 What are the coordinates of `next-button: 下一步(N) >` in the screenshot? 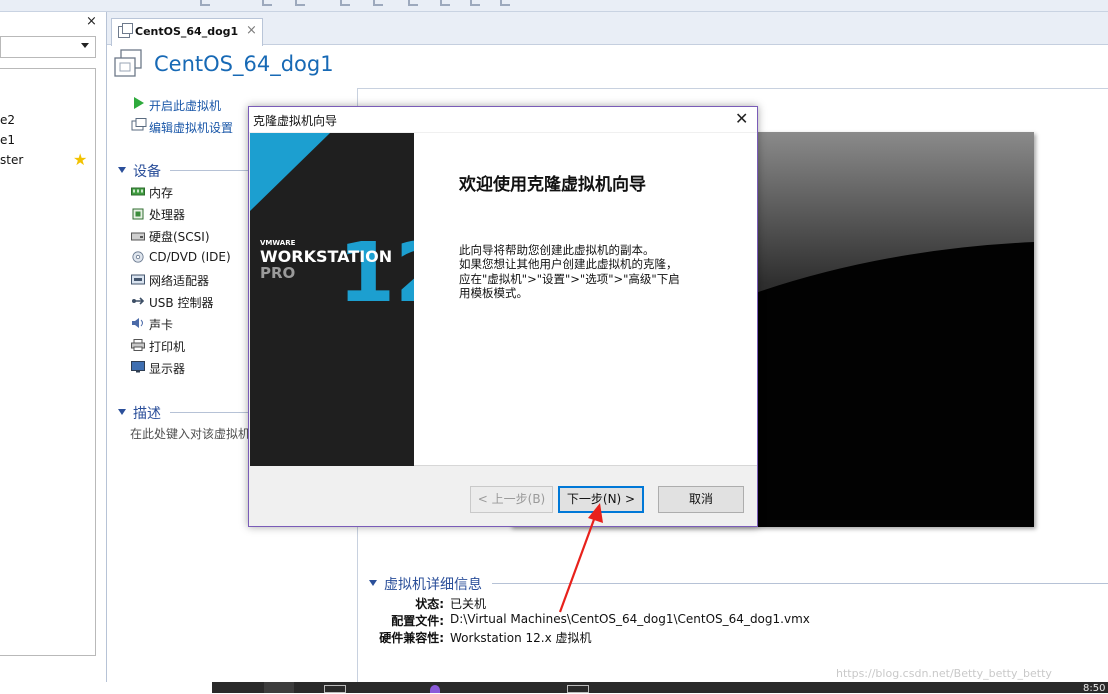 It's located at (601, 499).